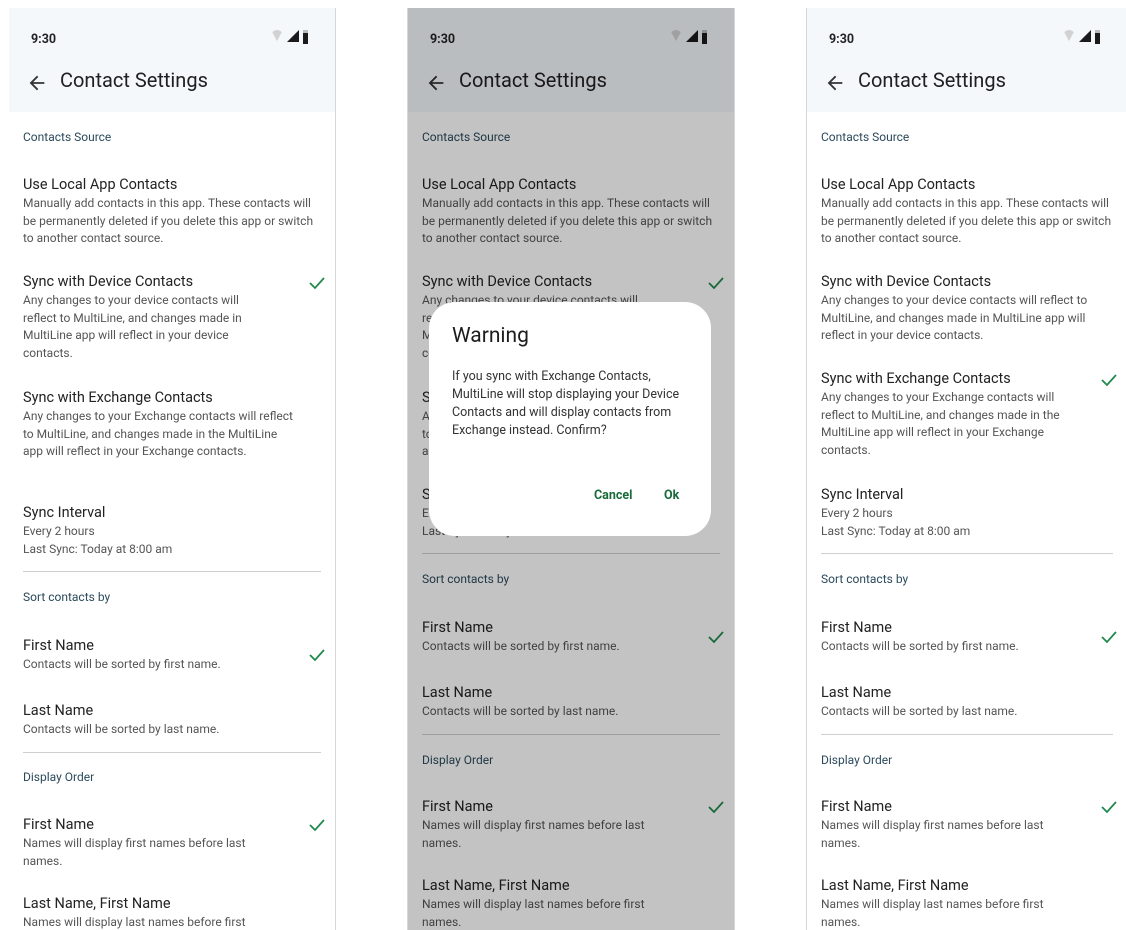 The image size is (1126, 930). Describe the element at coordinates (490, 336) in the screenshot. I see `dialog-title: Warning` at that location.